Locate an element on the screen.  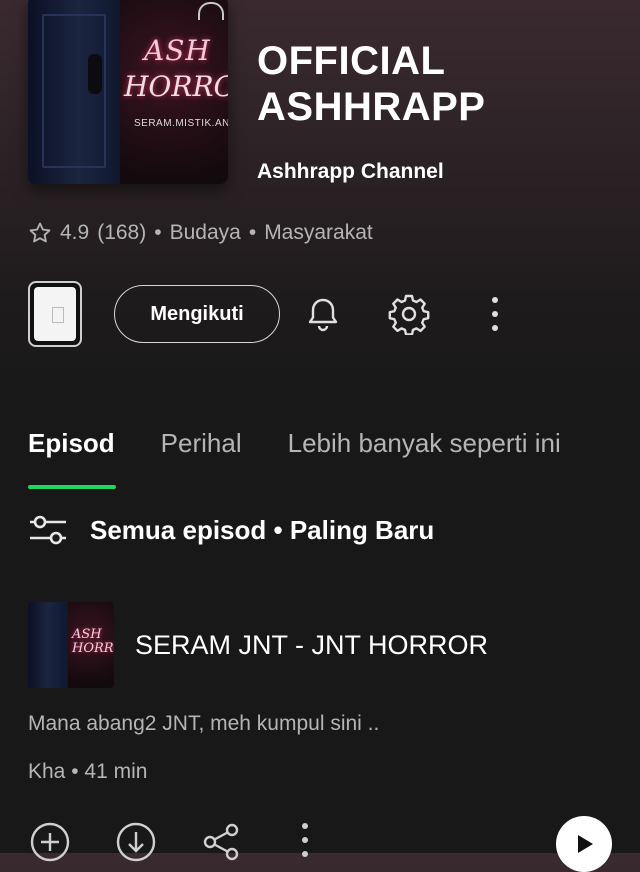
thumb-title-ash: ASH is located at coordinates (87, 634).